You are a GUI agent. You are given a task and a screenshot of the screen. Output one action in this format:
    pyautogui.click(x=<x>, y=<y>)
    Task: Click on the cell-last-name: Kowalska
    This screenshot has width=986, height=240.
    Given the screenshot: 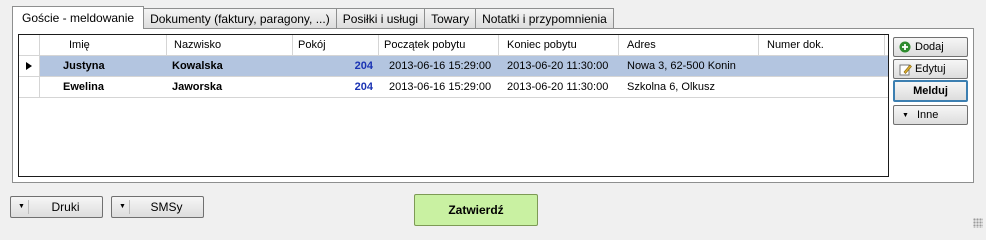 What is the action you would take?
    pyautogui.click(x=197, y=66)
    